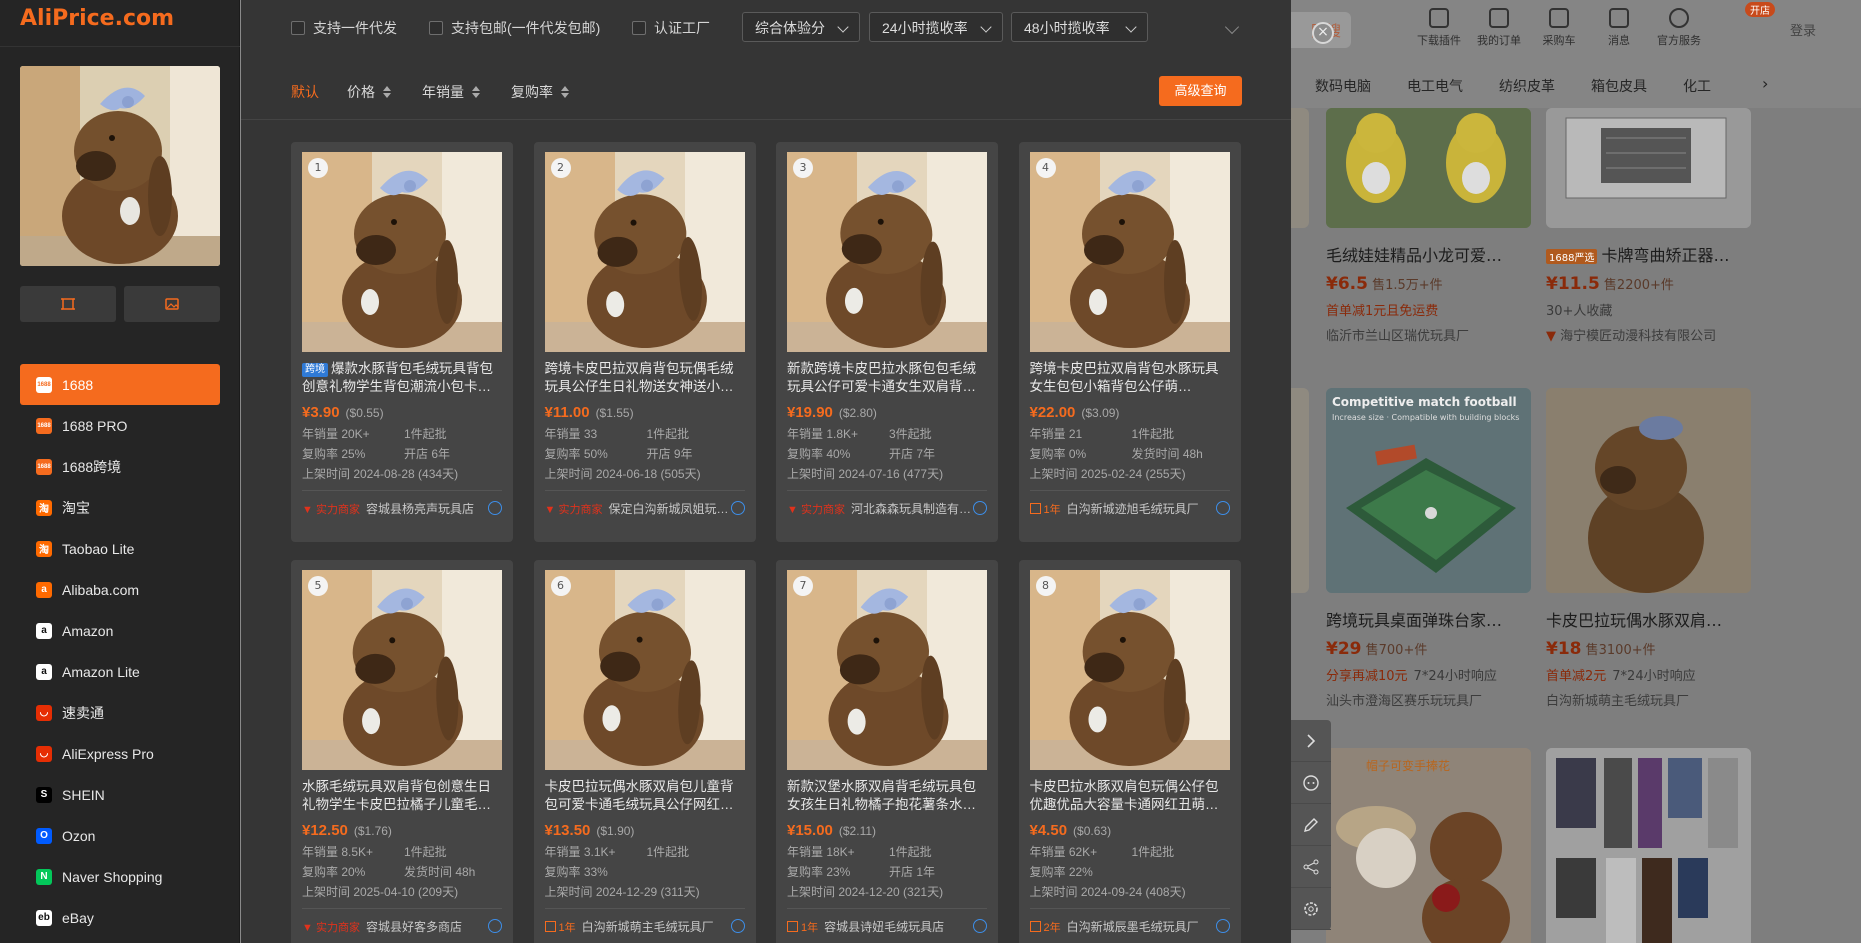 Image resolution: width=1861 pixels, height=943 pixels. I want to click on bg-category: 化工, so click(1697, 86).